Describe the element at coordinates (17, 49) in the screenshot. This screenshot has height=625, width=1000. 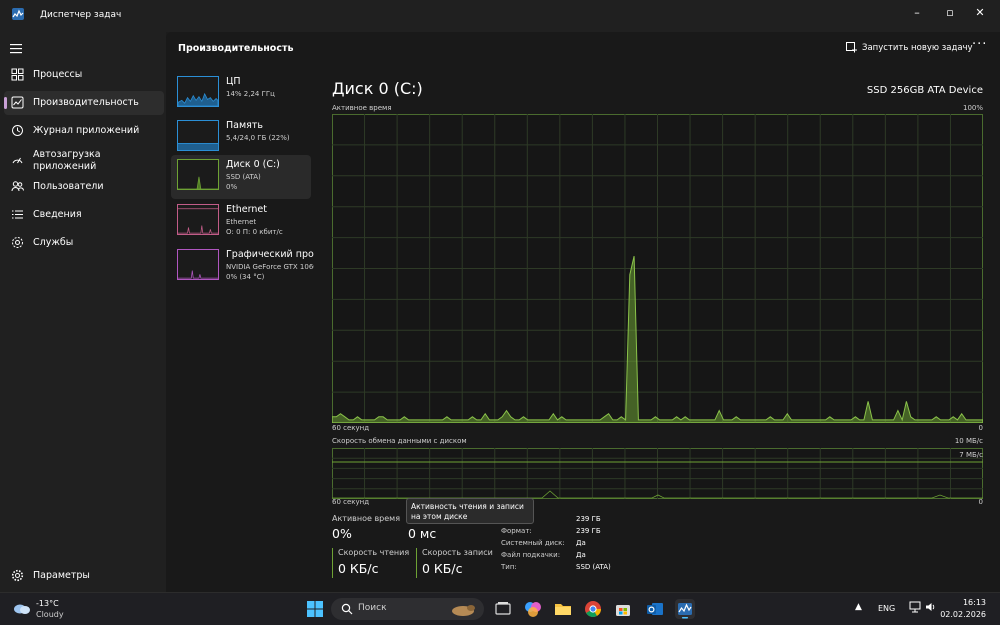
I see `hamburger-menu-icon` at that location.